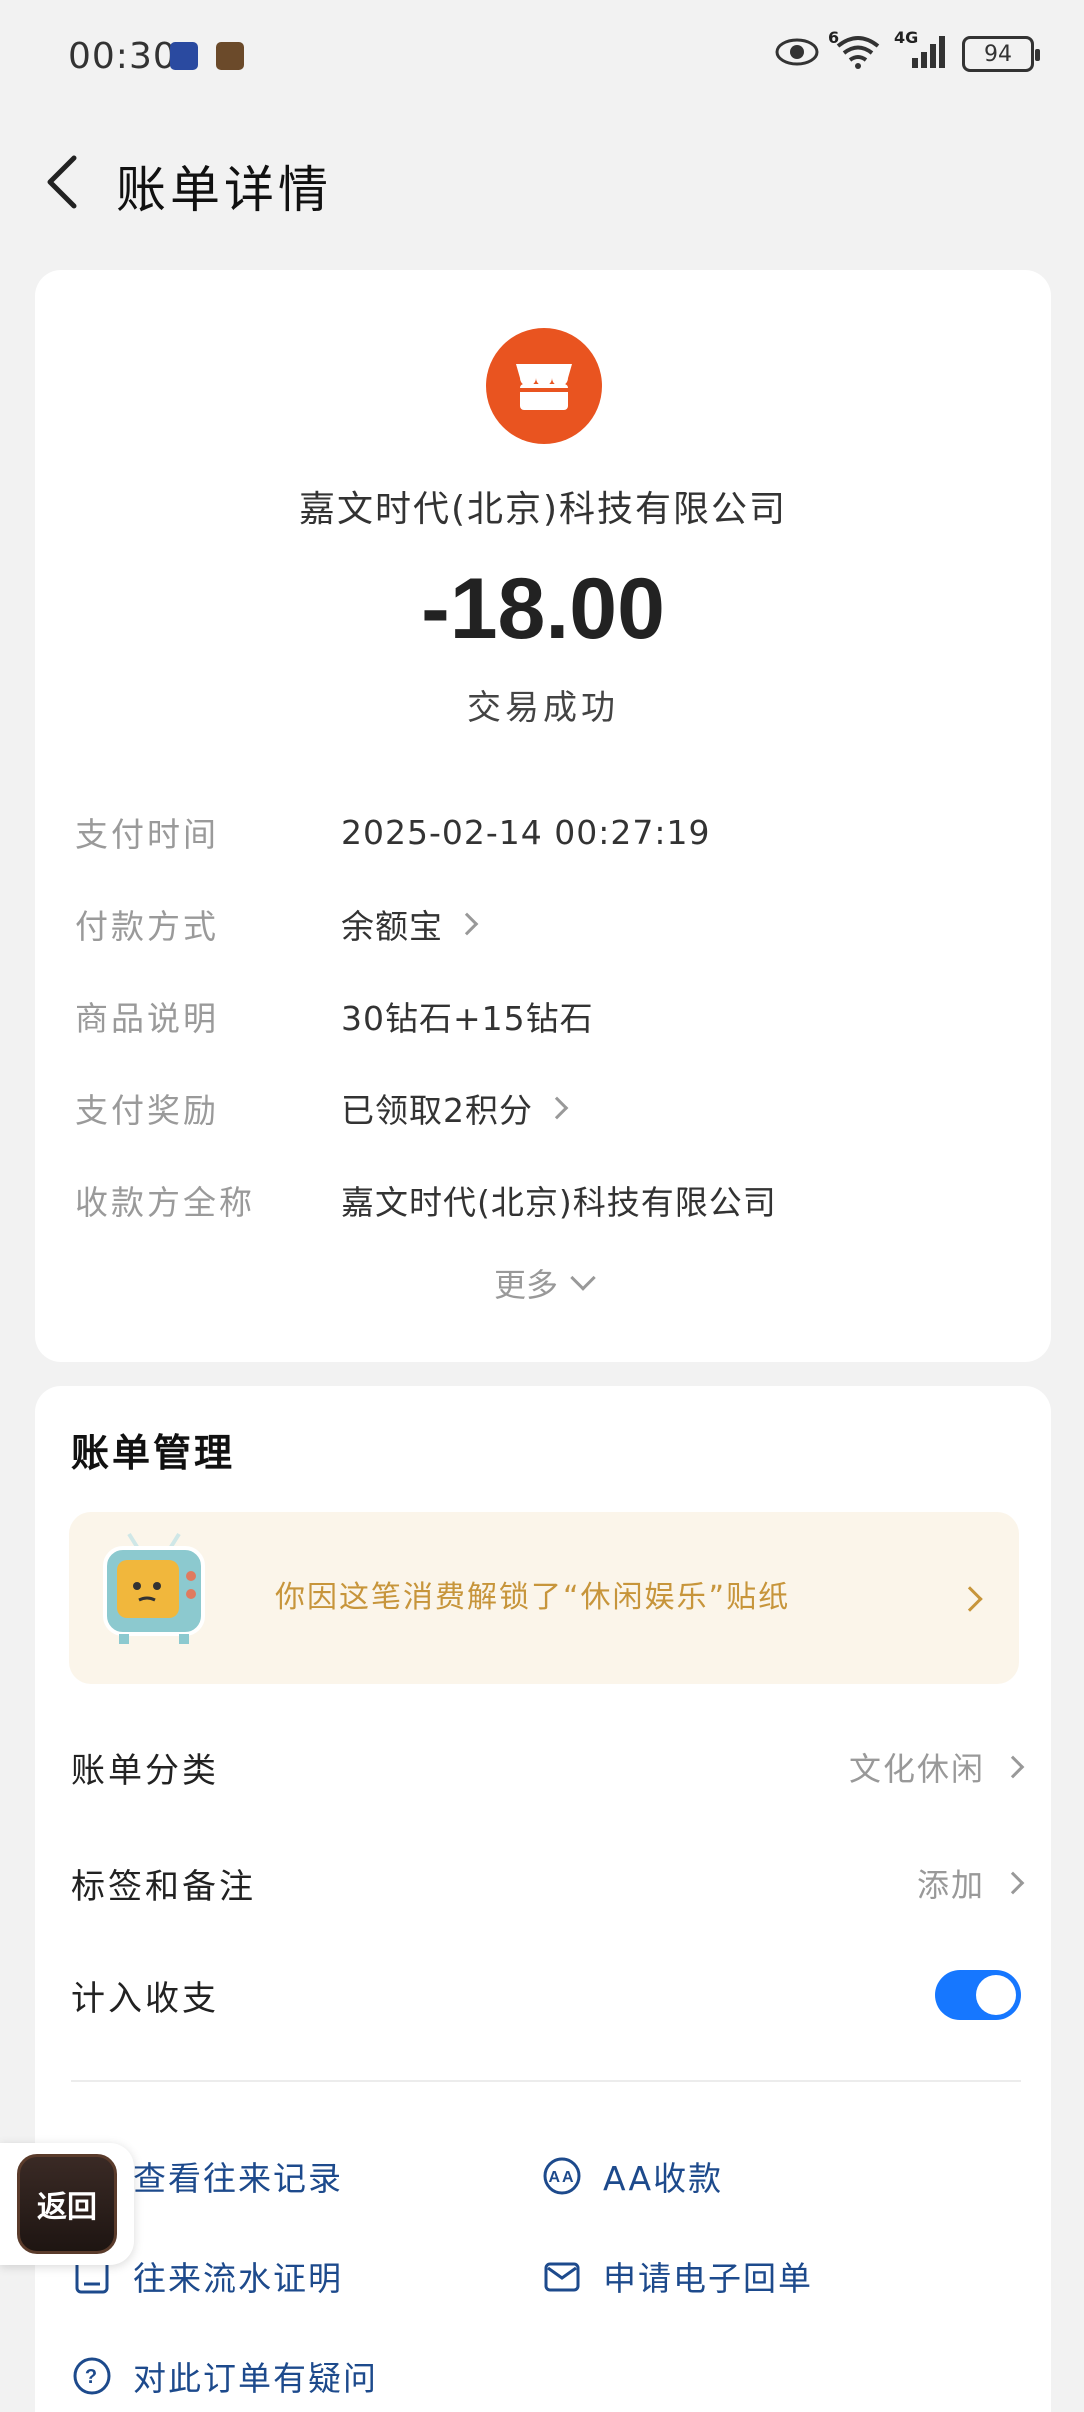 Image resolution: width=1084 pixels, height=2412 pixels. What do you see at coordinates (153, 1453) in the screenshot?
I see `section-title: 账单管理` at bounding box center [153, 1453].